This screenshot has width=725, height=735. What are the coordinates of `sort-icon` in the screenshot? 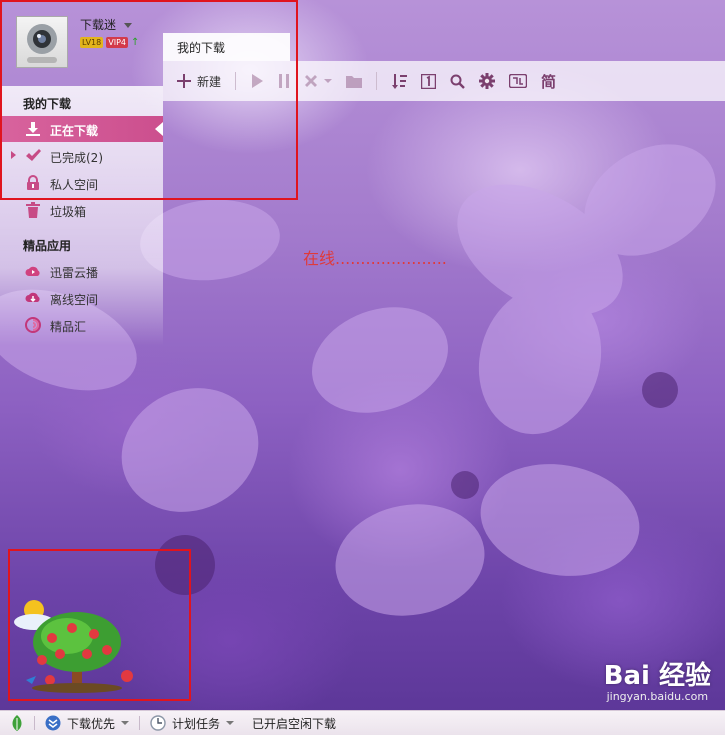 It's located at (400, 81).